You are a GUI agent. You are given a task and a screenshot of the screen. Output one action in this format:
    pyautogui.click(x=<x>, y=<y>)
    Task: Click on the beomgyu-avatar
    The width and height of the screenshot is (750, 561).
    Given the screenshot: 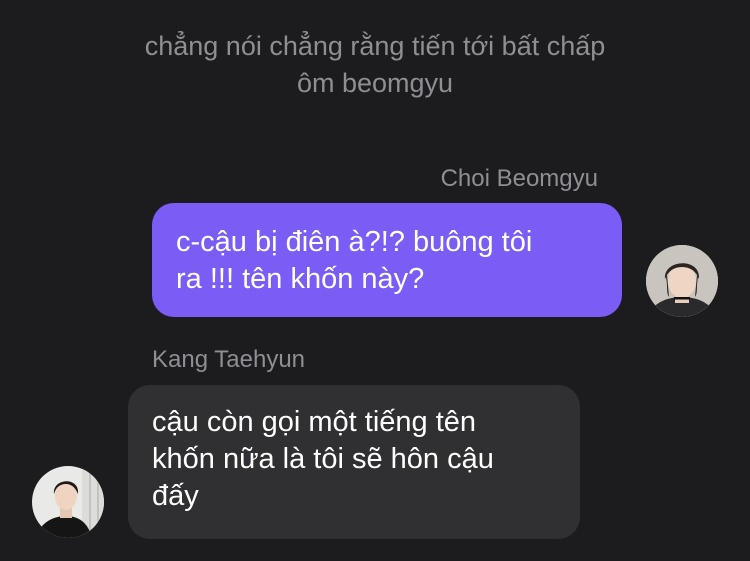 What is the action you would take?
    pyautogui.click(x=682, y=281)
    